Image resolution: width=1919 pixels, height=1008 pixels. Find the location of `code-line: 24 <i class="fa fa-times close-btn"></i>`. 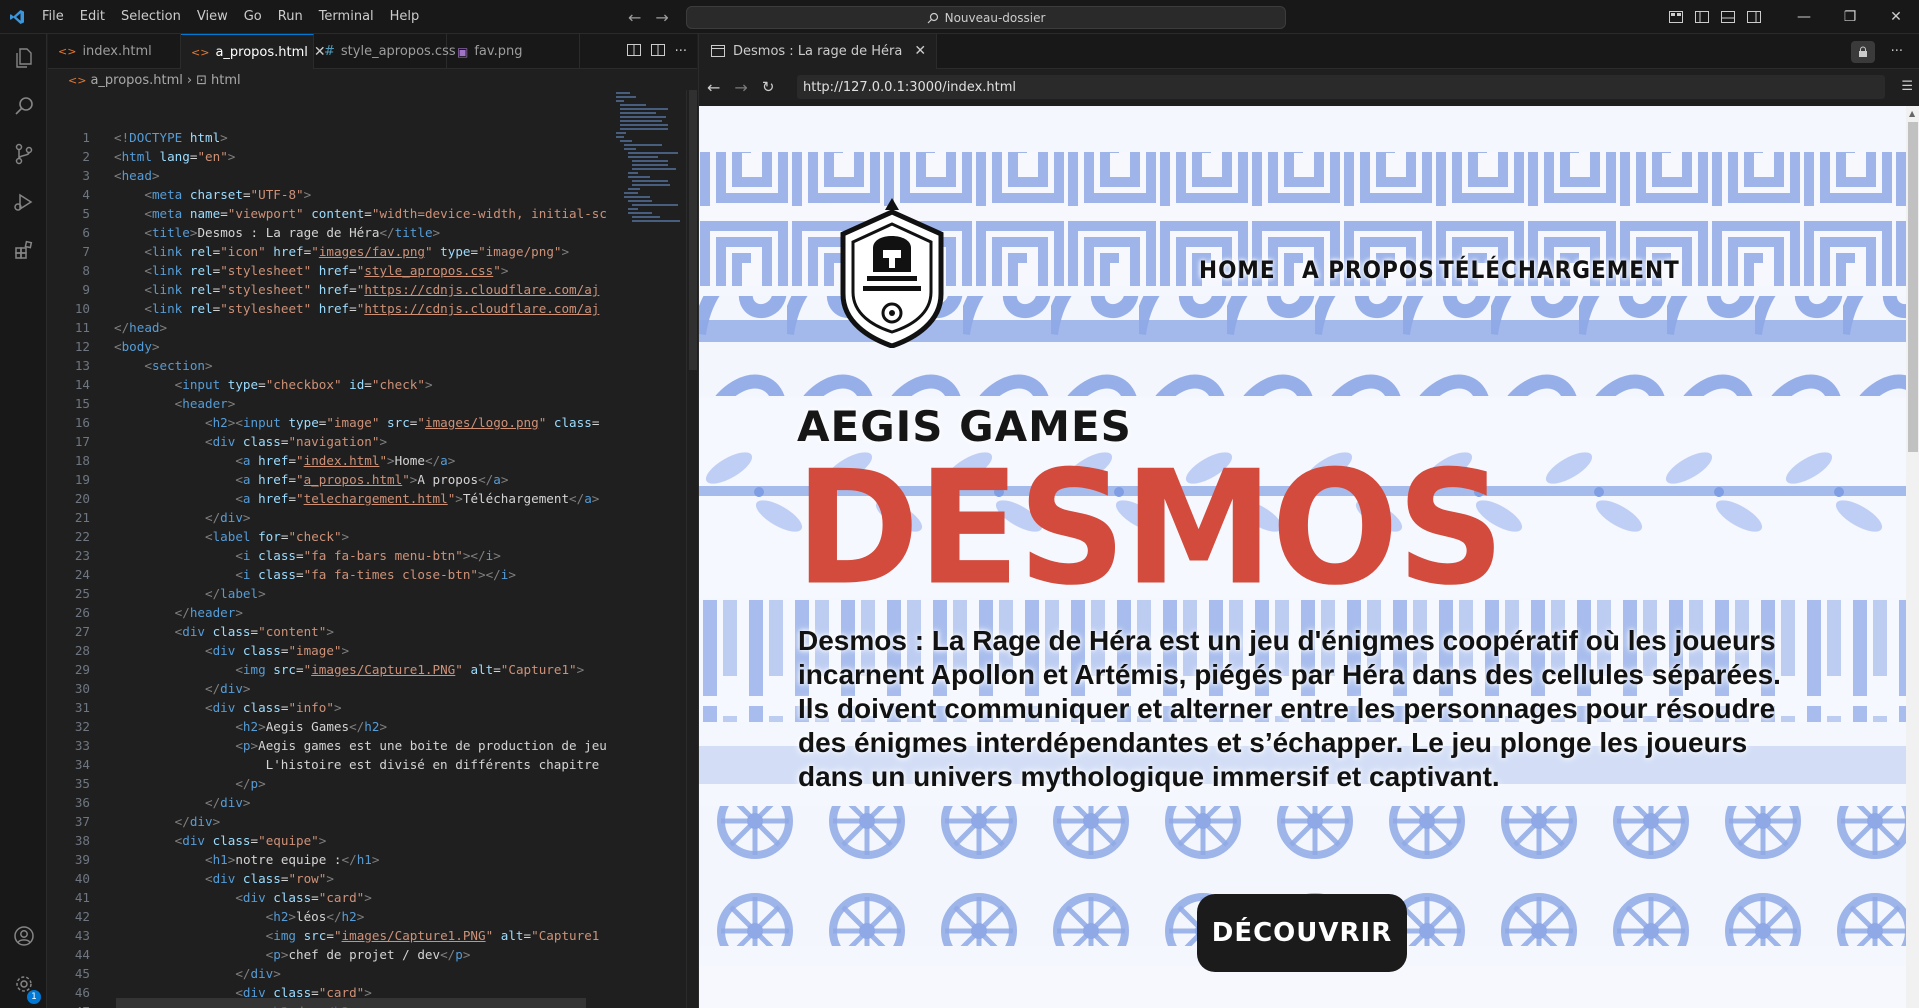

code-line: 24 <i class="fa fa-times close-btn"></i> is located at coordinates (328, 574).